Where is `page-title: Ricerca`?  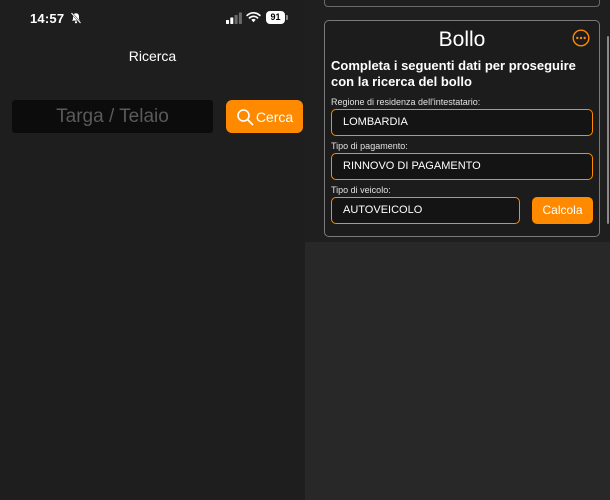
page-title: Ricerca is located at coordinates (152, 56).